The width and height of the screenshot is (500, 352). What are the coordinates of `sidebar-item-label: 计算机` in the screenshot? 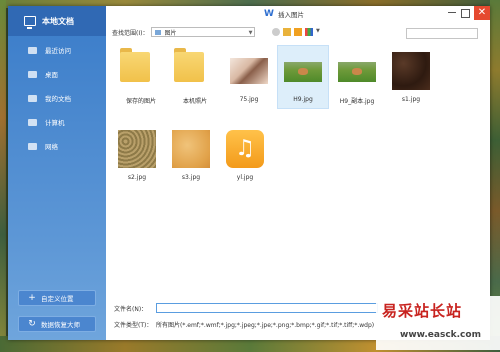 It's located at (55, 123).